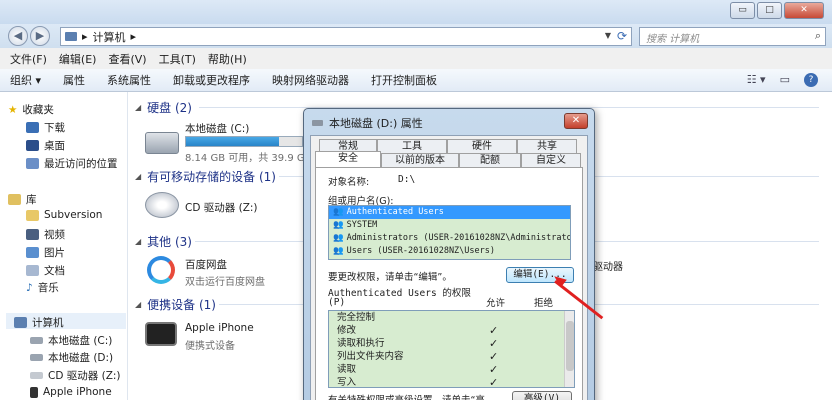 The width and height of the screenshot is (832, 400). Describe the element at coordinates (811, 80) in the screenshot. I see `help-icon: ?` at that location.